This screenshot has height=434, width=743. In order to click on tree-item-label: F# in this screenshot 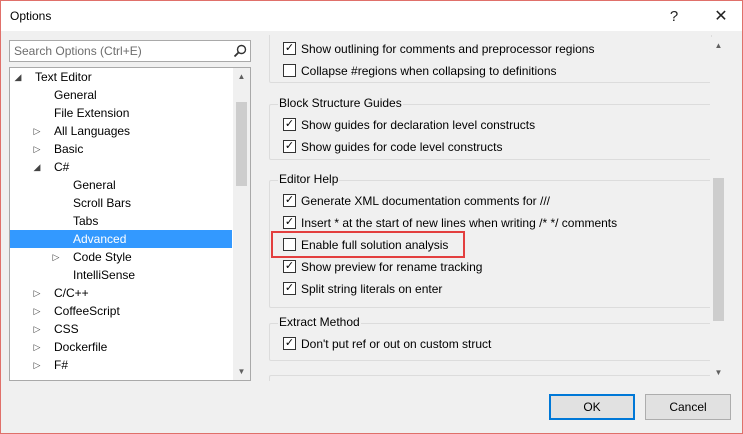, I will do `click(61, 365)`.